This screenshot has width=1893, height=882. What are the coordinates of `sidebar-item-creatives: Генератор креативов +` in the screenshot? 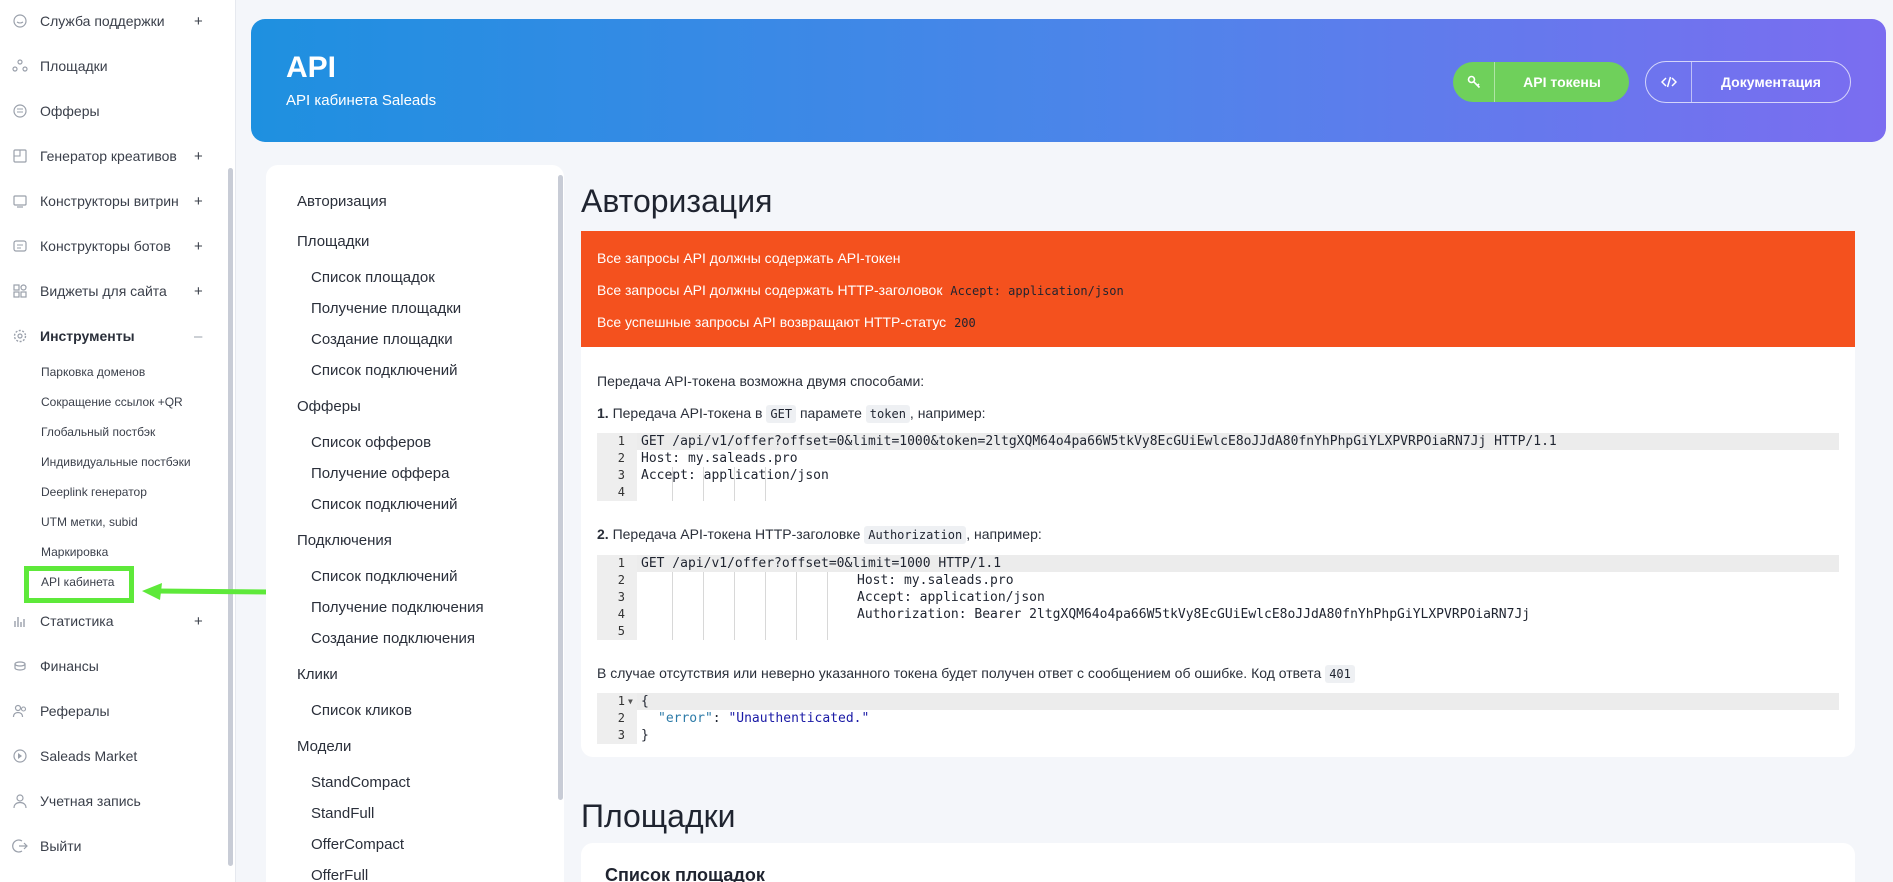 It's located at (115, 156).